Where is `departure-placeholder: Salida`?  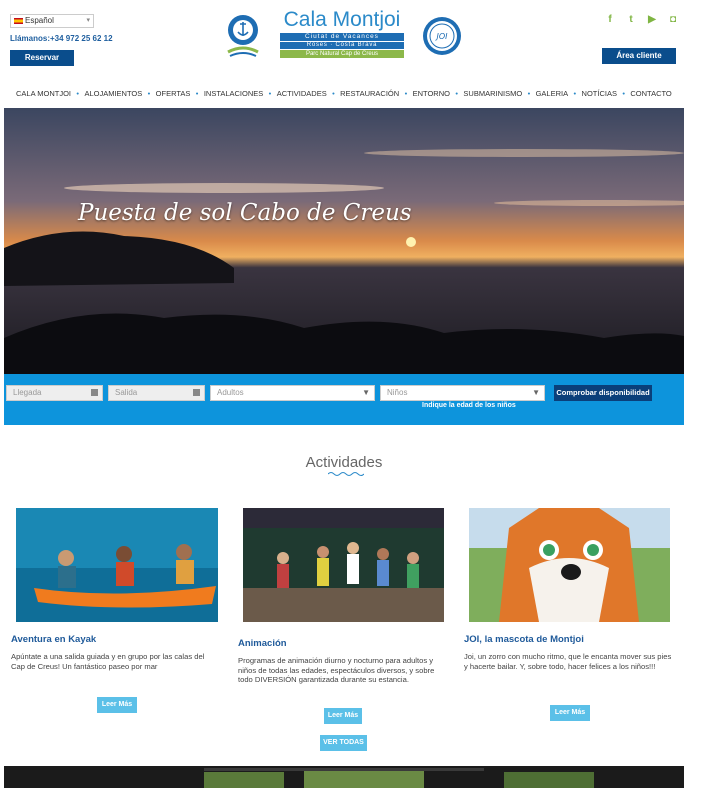 departure-placeholder: Salida is located at coordinates (126, 392).